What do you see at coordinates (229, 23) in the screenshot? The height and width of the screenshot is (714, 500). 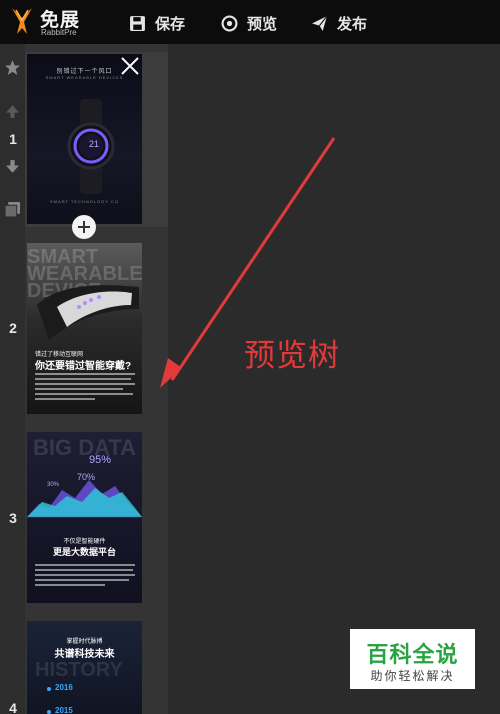 I see `preview-icon` at bounding box center [229, 23].